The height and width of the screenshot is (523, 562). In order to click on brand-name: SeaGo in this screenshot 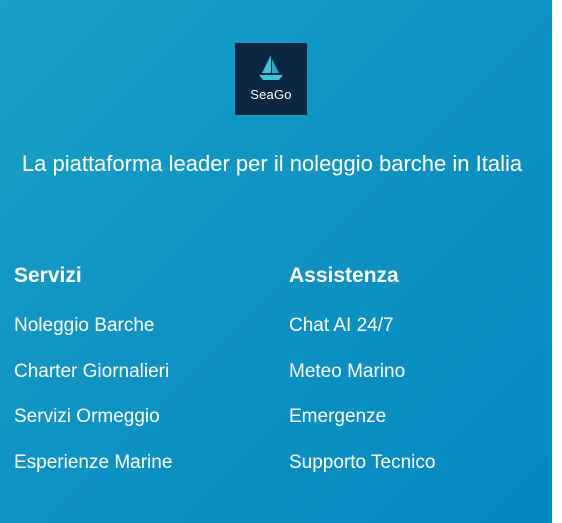, I will do `click(271, 94)`.